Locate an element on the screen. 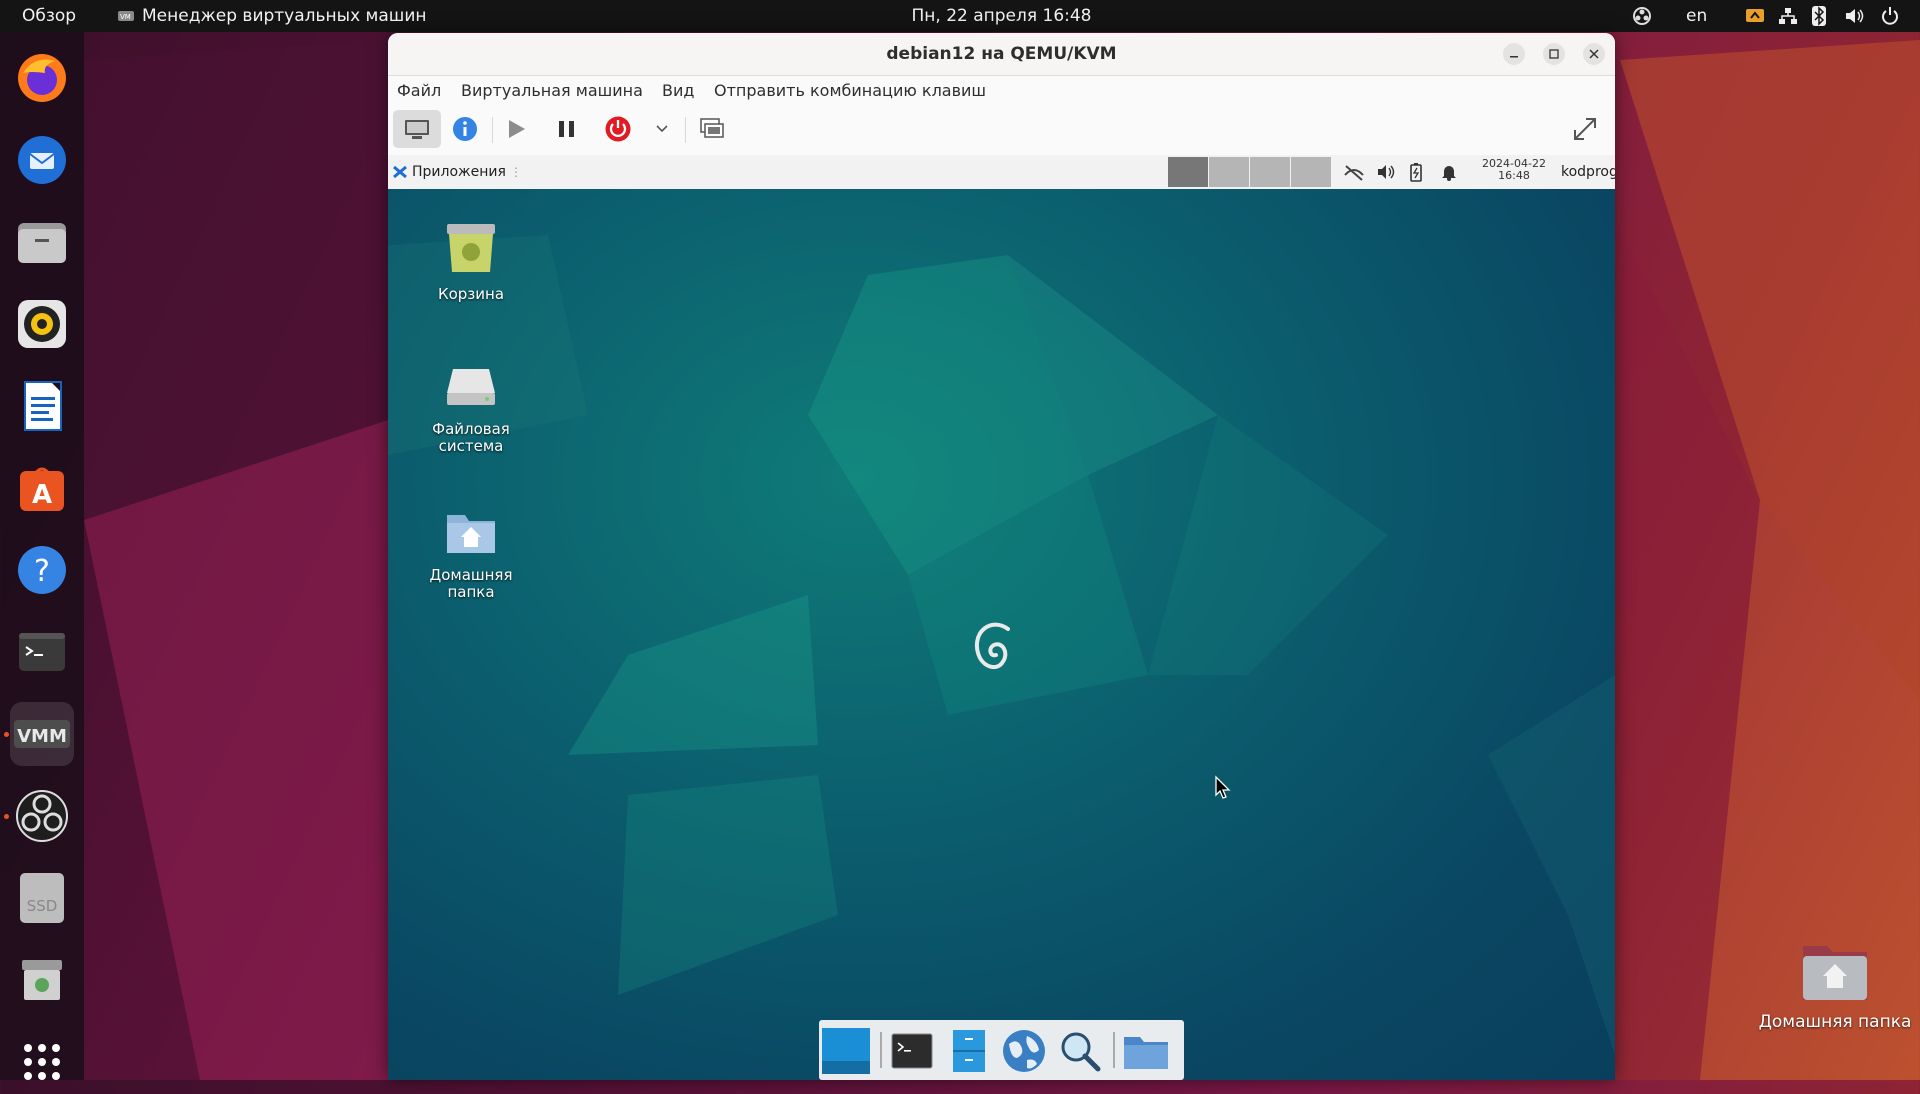 This screenshot has width=1920, height=1094. network-disconnected-icon is located at coordinates (1354, 174).